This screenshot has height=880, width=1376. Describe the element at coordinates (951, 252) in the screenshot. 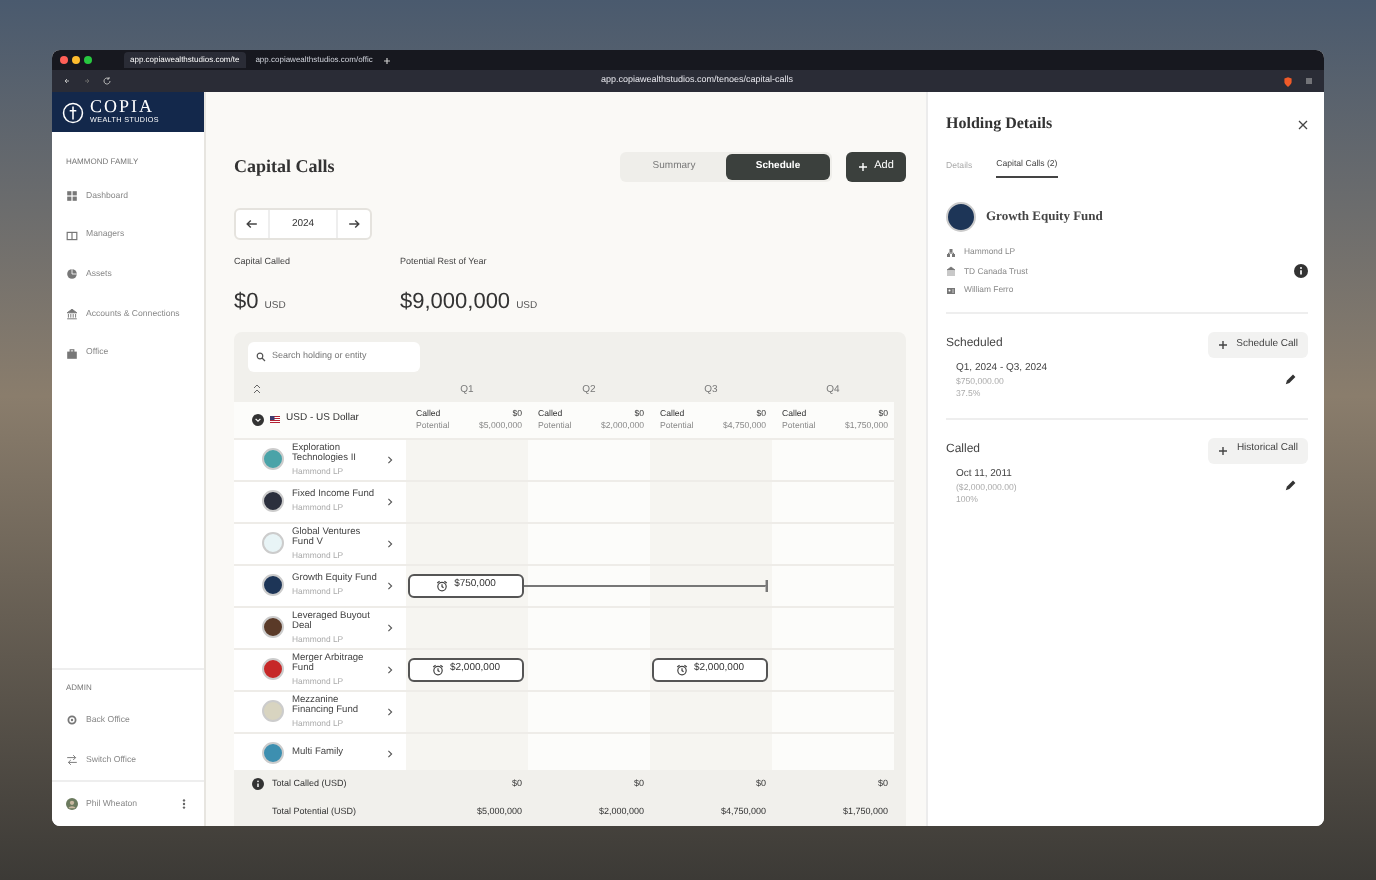

I see `entity-icon` at that location.